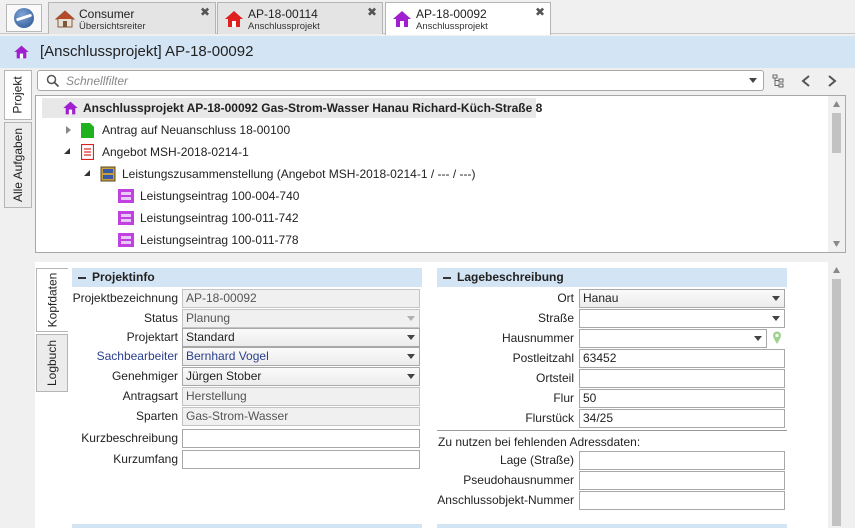  Describe the element at coordinates (682, 318) in the screenshot. I see `strasse-select` at that location.